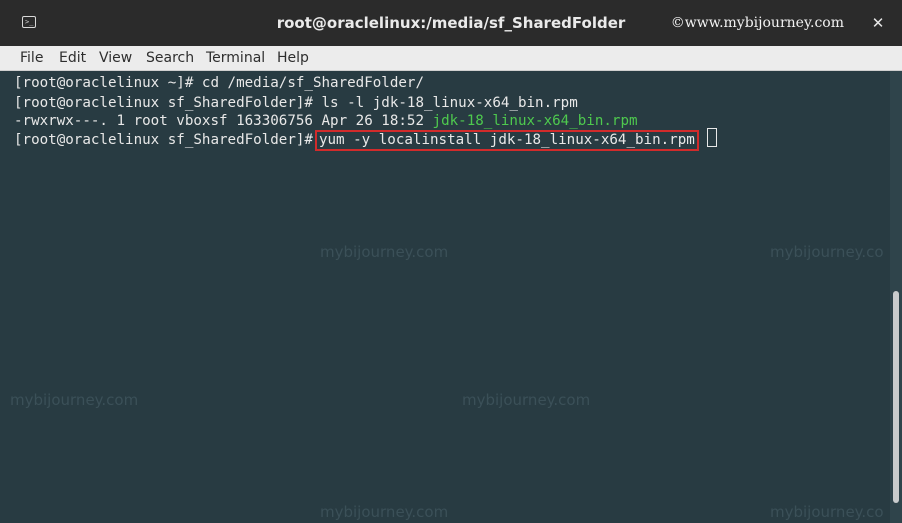 This screenshot has width=902, height=523. I want to click on shell-prompt: [root@oraclelinux sf_SharedFolder]#, so click(163, 140).